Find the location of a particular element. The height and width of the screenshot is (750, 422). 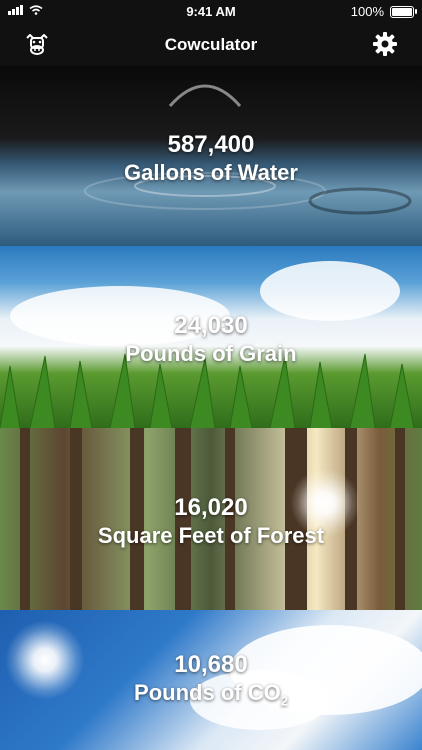

grain-stat: 24,030 Pounds of Grain is located at coordinates (210, 340).